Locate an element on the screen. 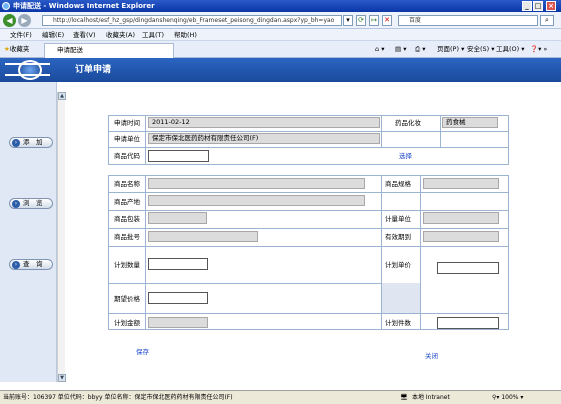  minimize-button: _ is located at coordinates (527, 6).